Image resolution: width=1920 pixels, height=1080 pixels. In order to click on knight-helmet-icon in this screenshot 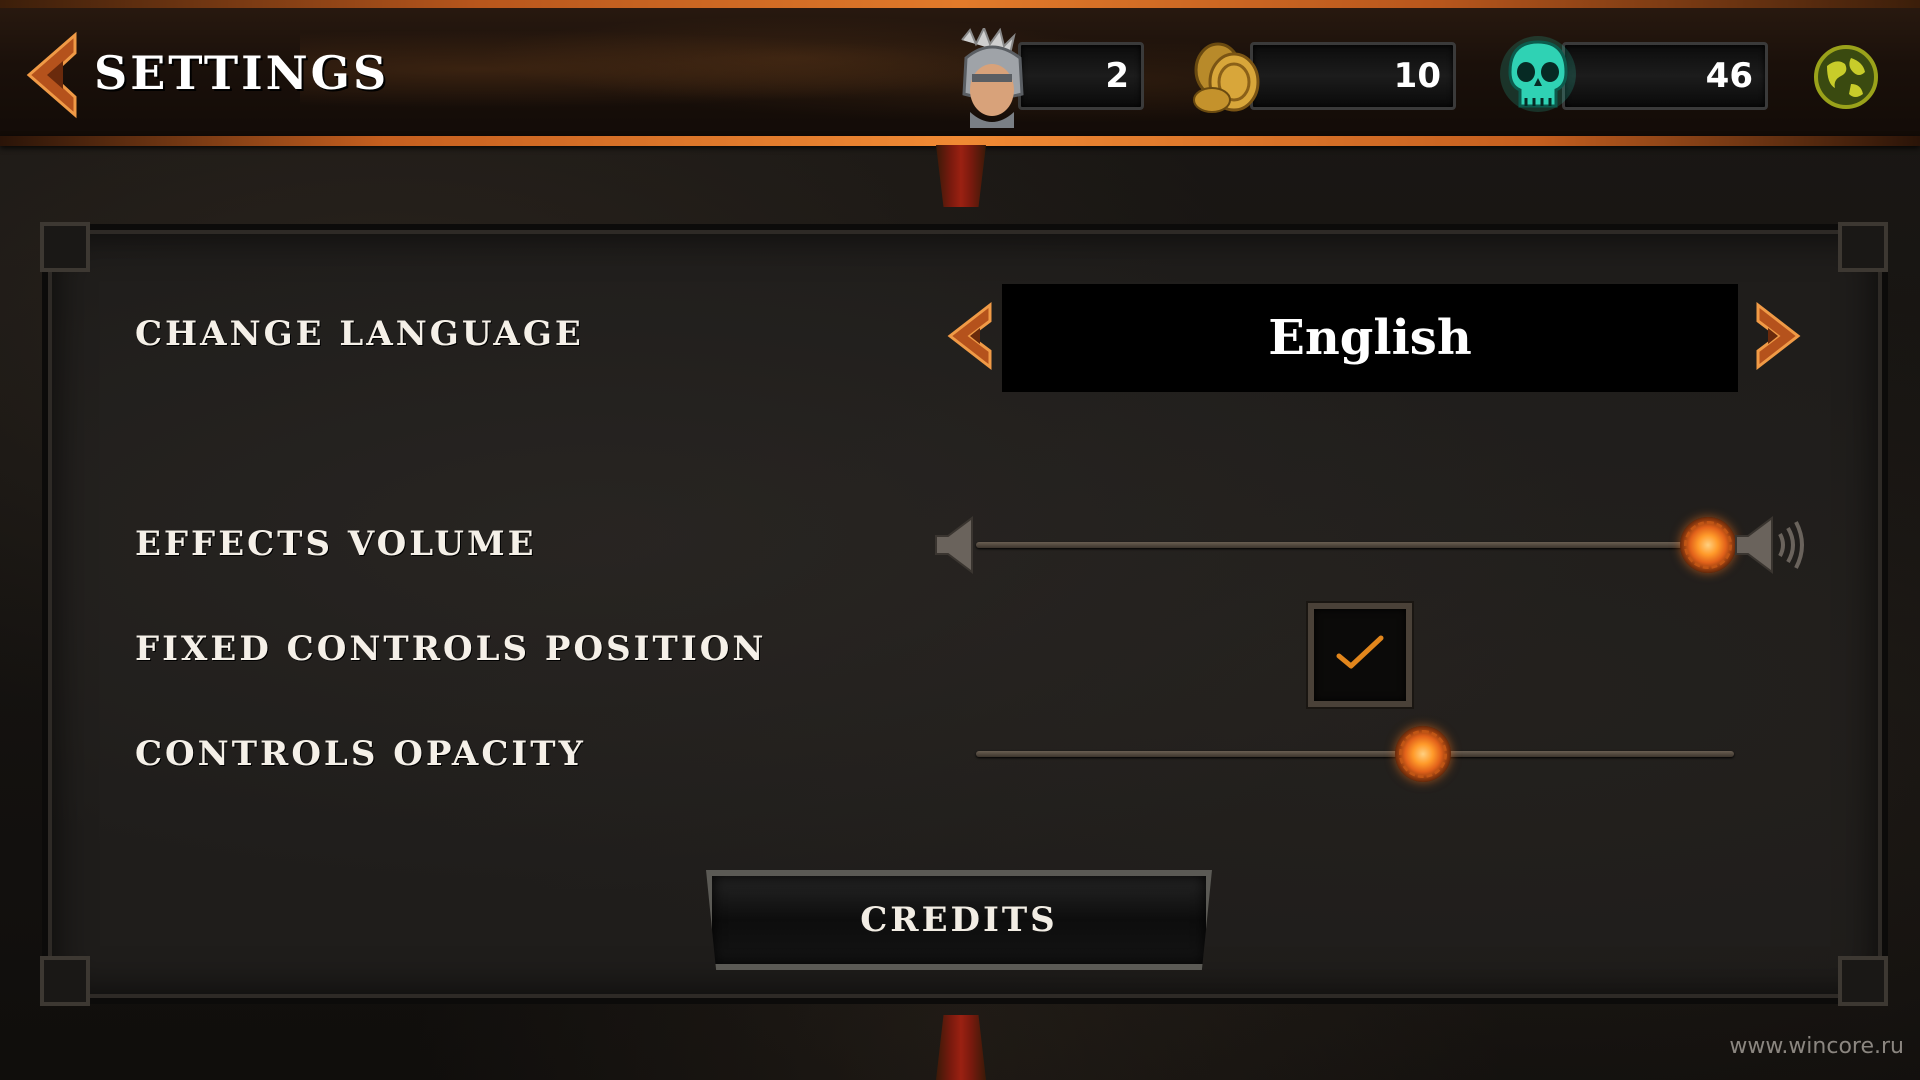, I will do `click(992, 78)`.